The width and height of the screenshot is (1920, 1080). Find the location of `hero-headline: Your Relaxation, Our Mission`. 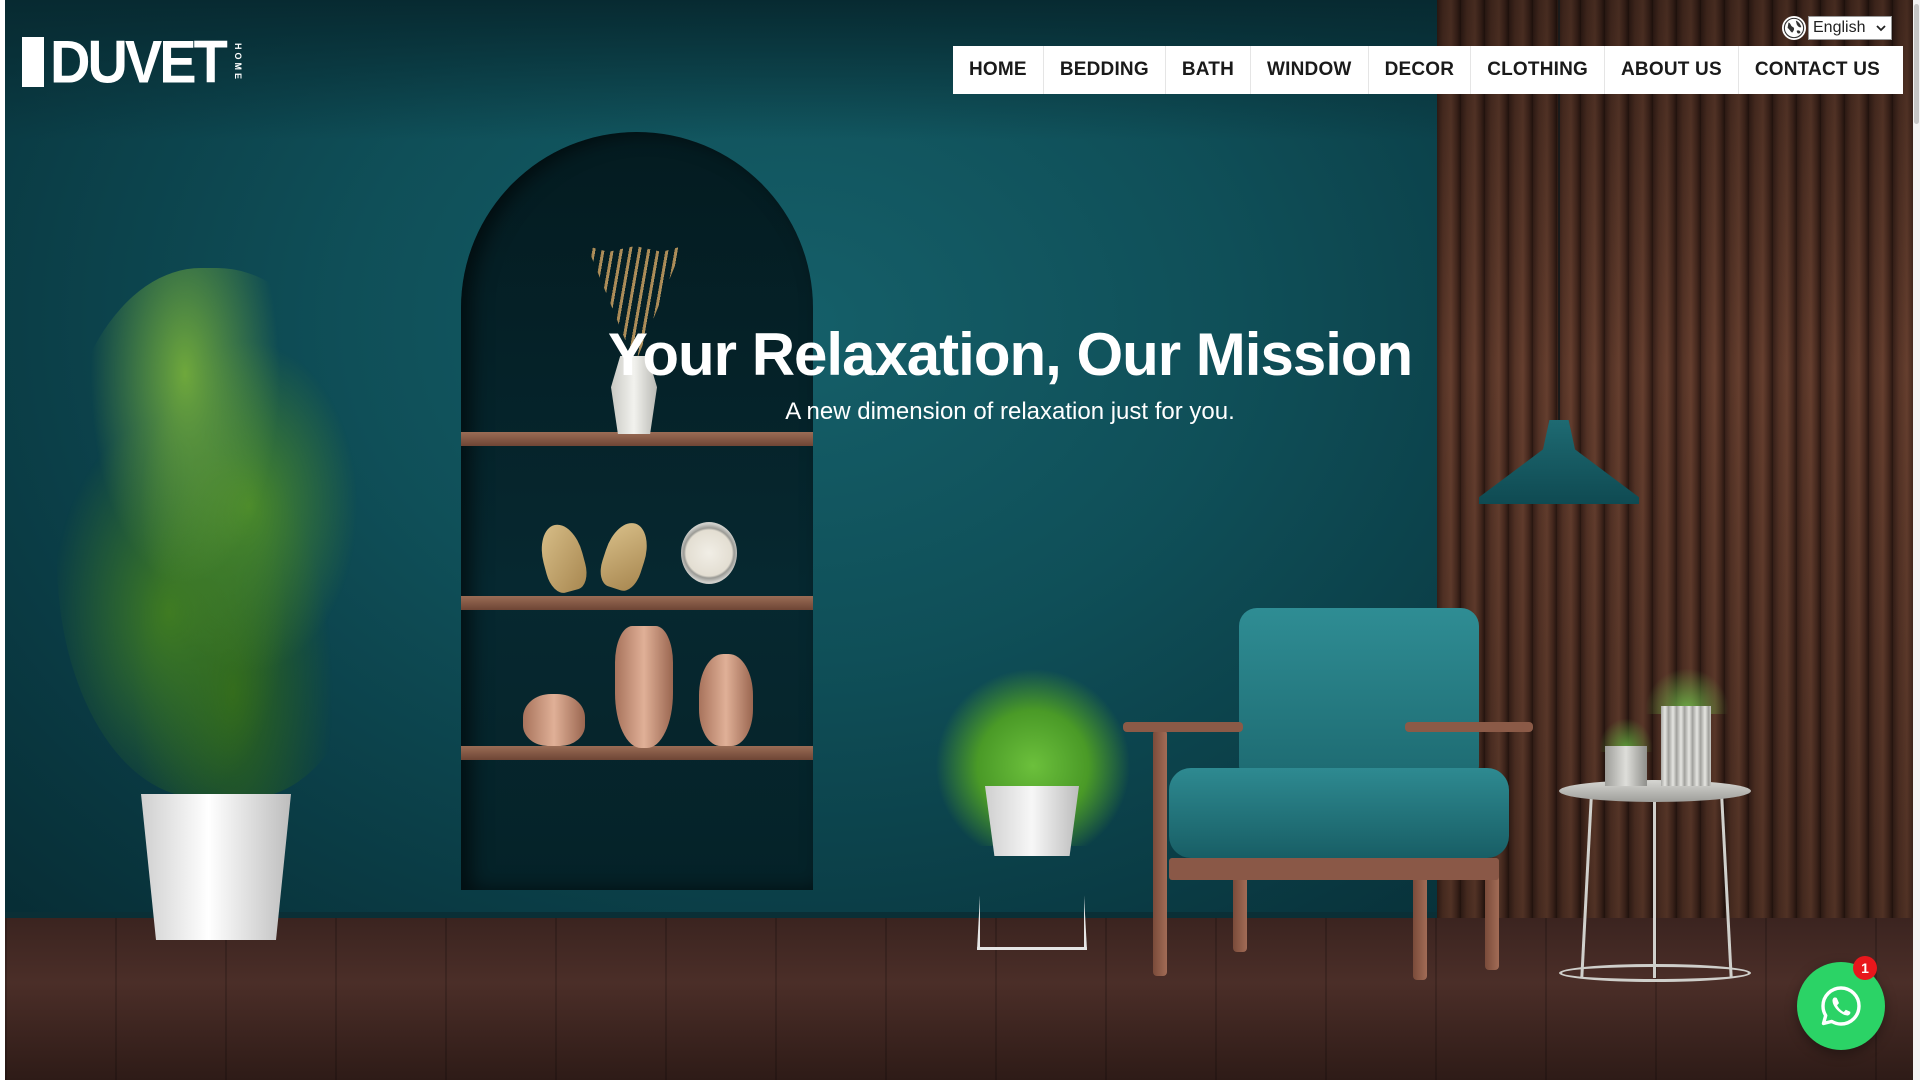

hero-headline: Your Relaxation, Our Mission is located at coordinates (1010, 354).